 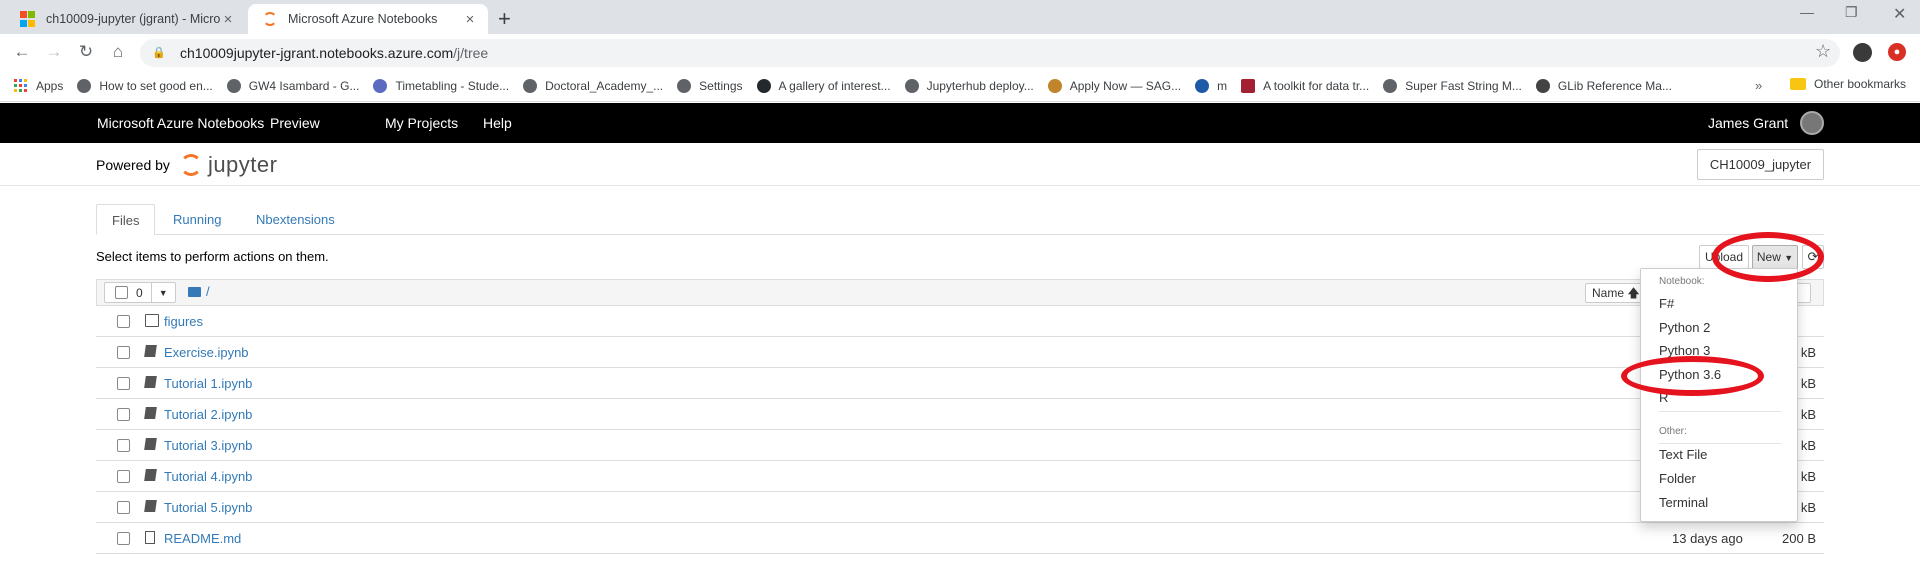 I want to click on file-name: Tutorial 2.ipynb, so click(x=208, y=414).